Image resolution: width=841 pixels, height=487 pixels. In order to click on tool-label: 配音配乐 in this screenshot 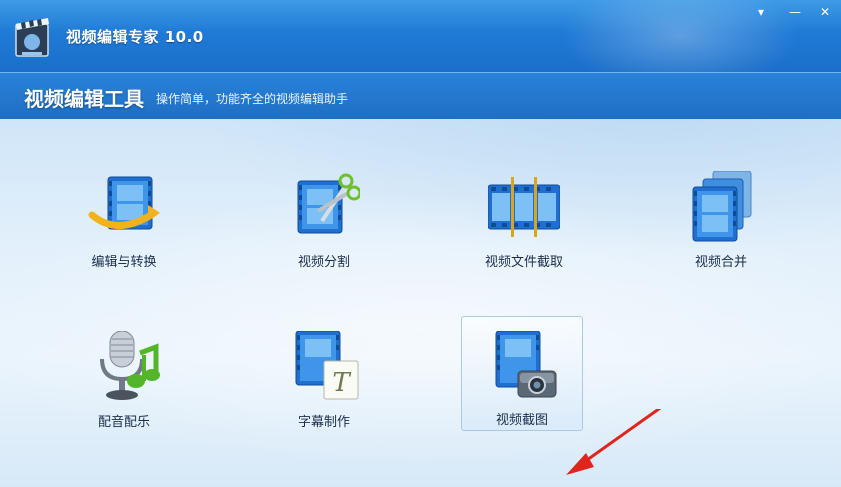, I will do `click(123, 422)`.